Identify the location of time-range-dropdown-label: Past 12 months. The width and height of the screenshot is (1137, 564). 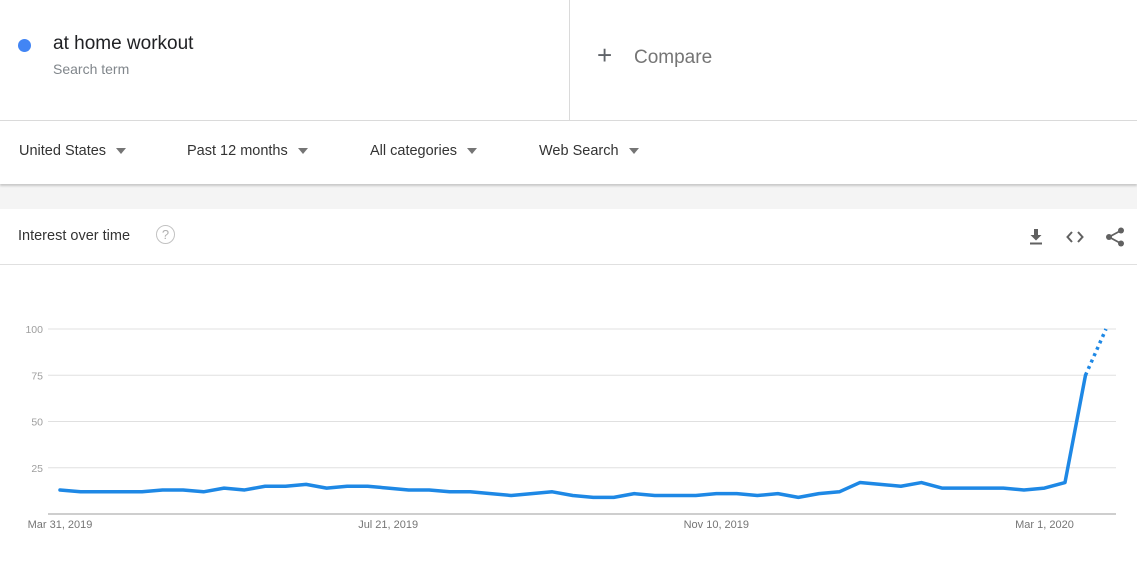
(237, 151).